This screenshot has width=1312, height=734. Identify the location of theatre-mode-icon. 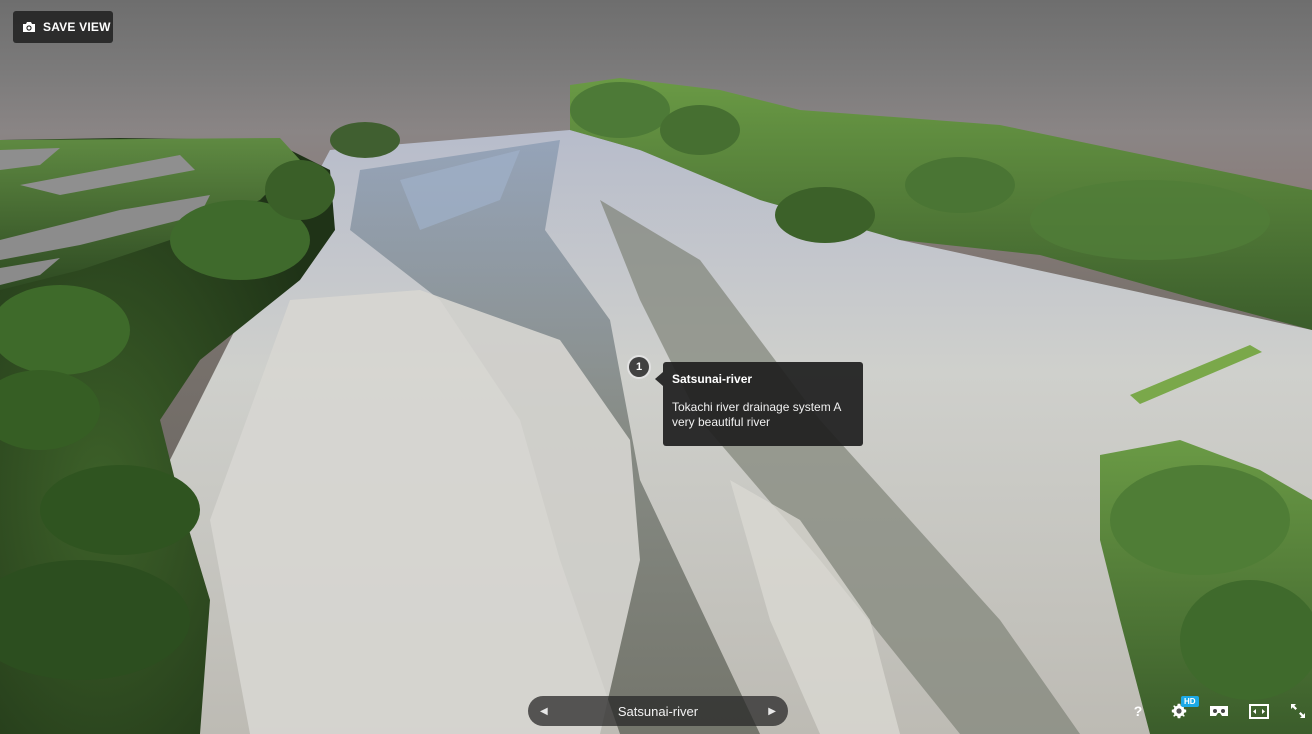
(1259, 711).